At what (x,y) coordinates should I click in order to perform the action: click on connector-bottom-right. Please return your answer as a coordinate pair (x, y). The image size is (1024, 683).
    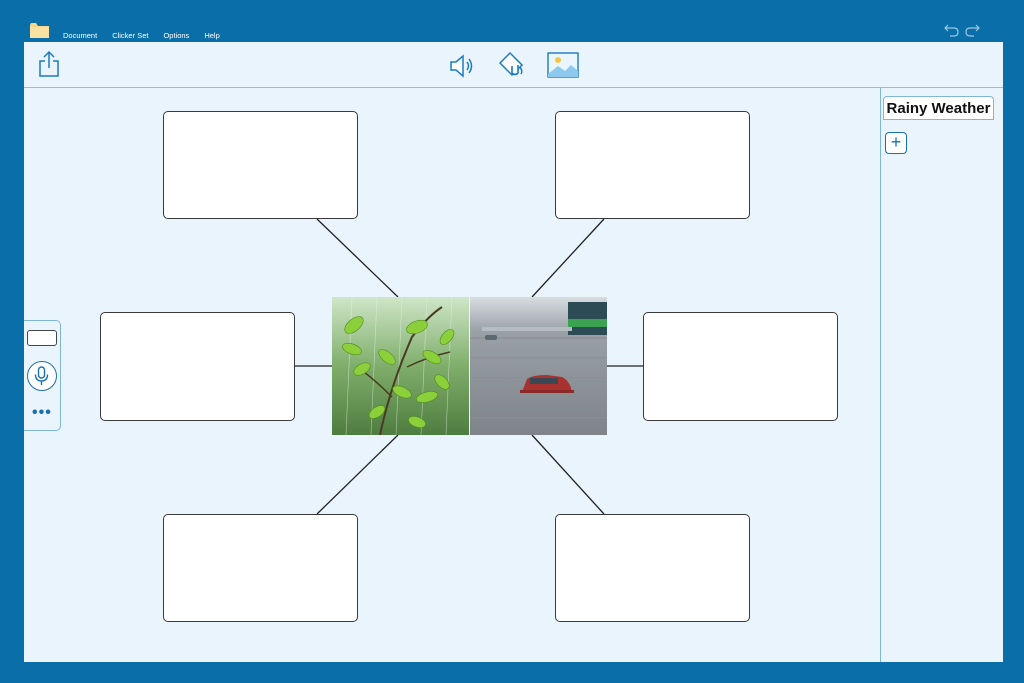
    Looking at the image, I should click on (568, 474).